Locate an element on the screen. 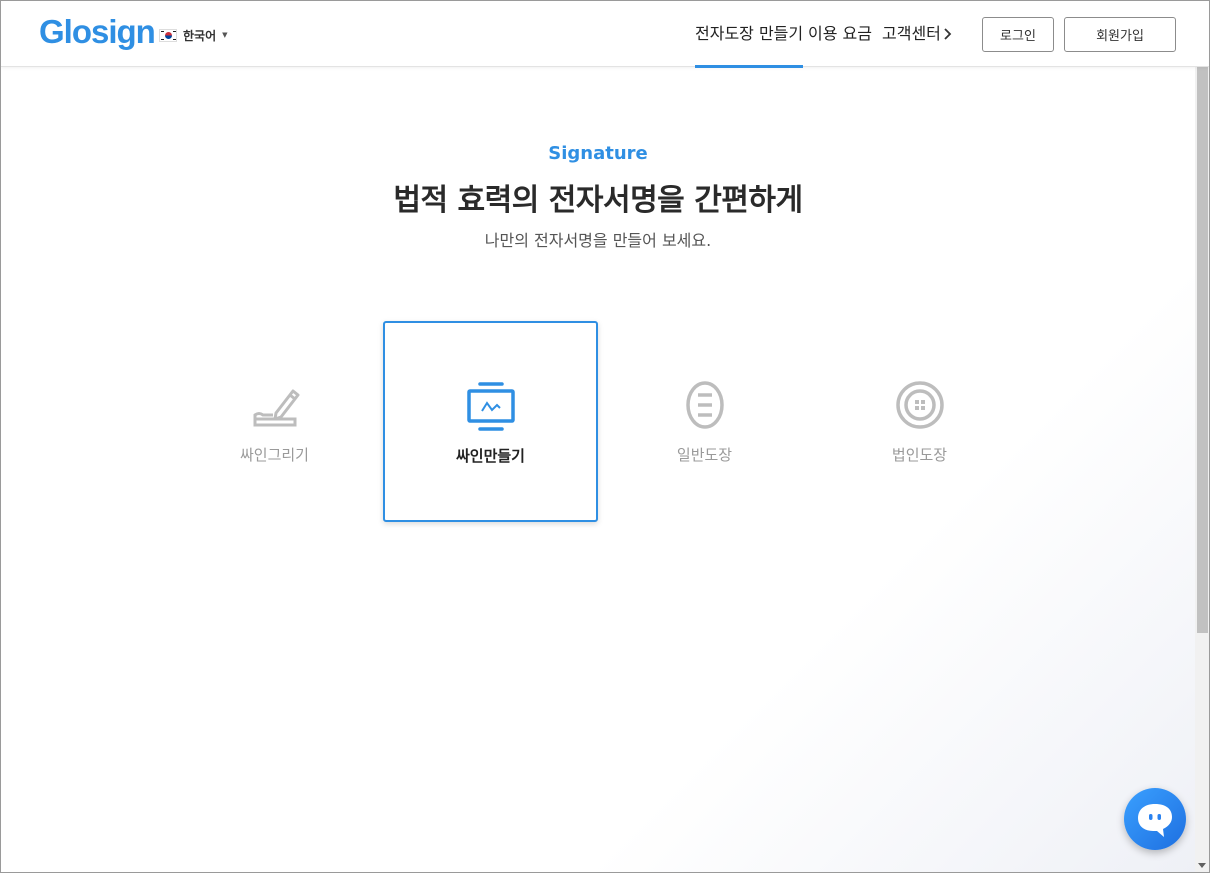 This screenshot has height=873, width=1210. korea-flag-icon is located at coordinates (168, 35).